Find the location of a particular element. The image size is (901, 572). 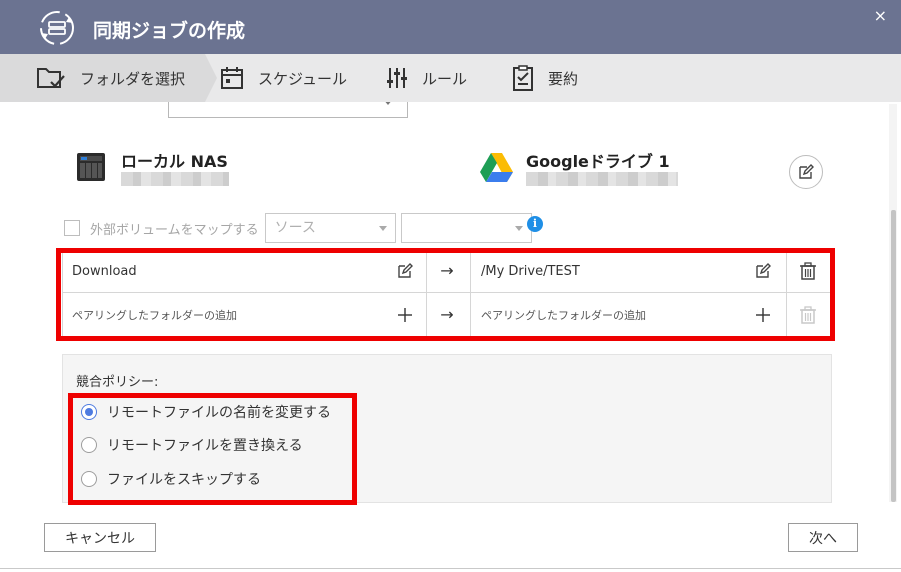

add-remote-folder-text: ペアリングしたフォルダーの追加 is located at coordinates (563, 315).